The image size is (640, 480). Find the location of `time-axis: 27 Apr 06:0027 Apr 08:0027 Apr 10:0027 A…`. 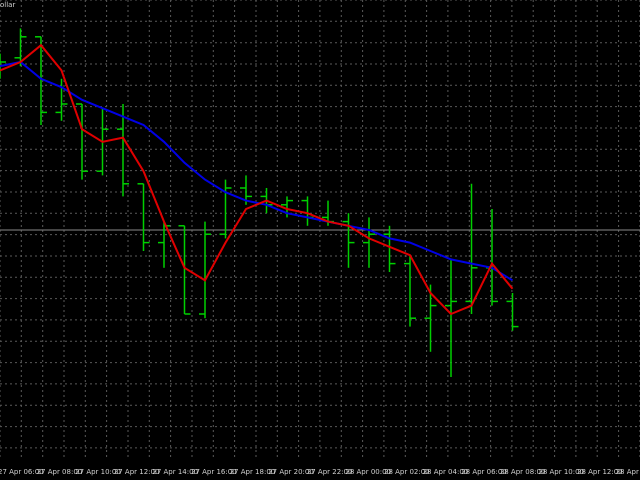

time-axis: 27 Apr 06:0027 Apr 08:0027 Apr 10:0027 A… is located at coordinates (320, 472).